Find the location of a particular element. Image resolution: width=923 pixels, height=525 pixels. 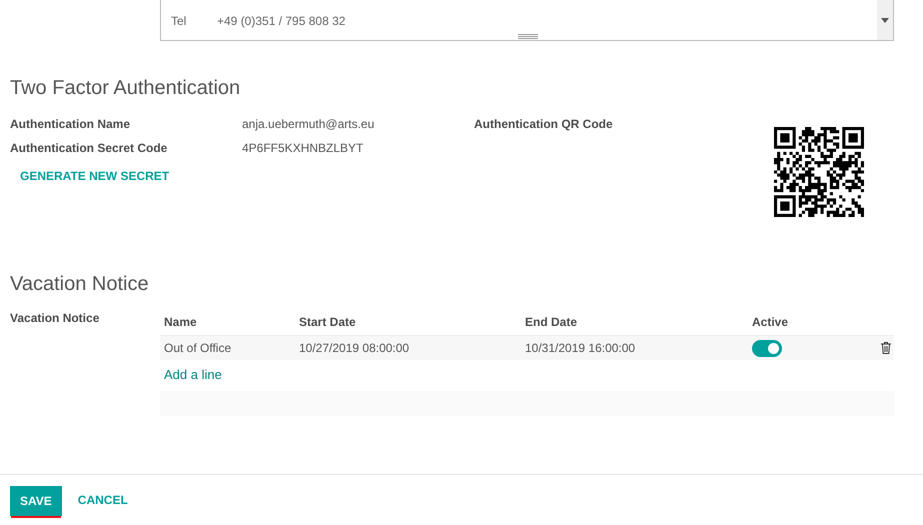

field-value: 4P6FF5KXHNBZLBYT is located at coordinates (303, 148).